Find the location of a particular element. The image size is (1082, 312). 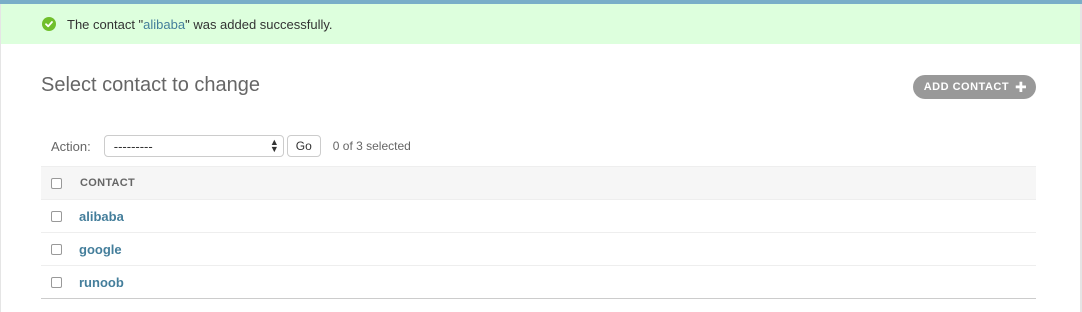

contact-link: google is located at coordinates (100, 249).